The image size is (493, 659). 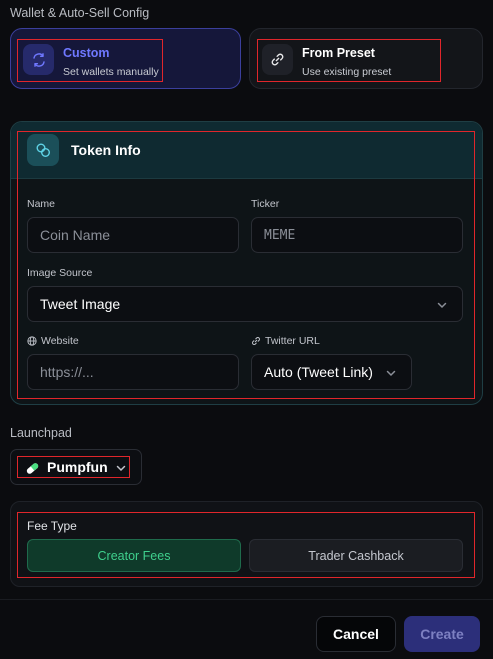 I want to click on image-source-select: Tweet Image, so click(x=245, y=304).